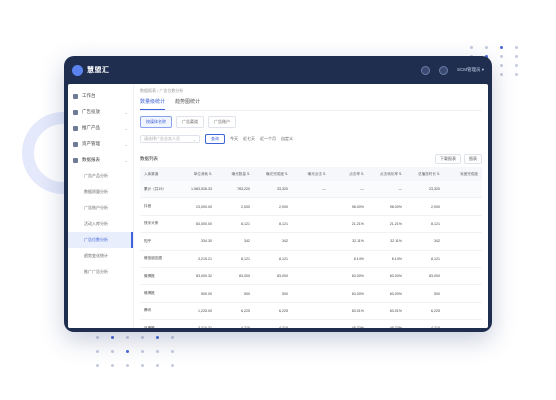 Image resolution: width=556 pixels, height=400 pixels. What do you see at coordinates (100, 208) in the screenshot?
I see `sidebar-sub-item: 广告账户分析` at bounding box center [100, 208].